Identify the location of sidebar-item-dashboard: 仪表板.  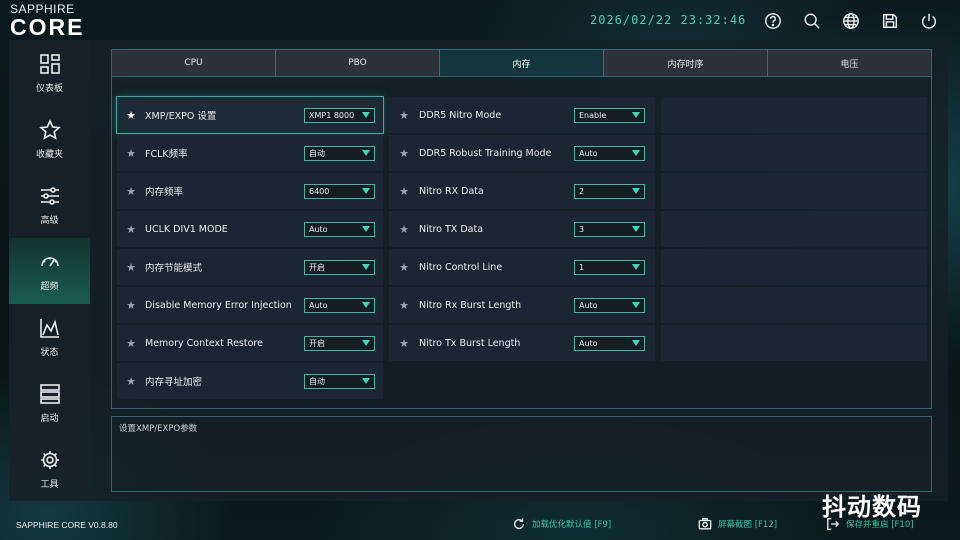
(49, 73).